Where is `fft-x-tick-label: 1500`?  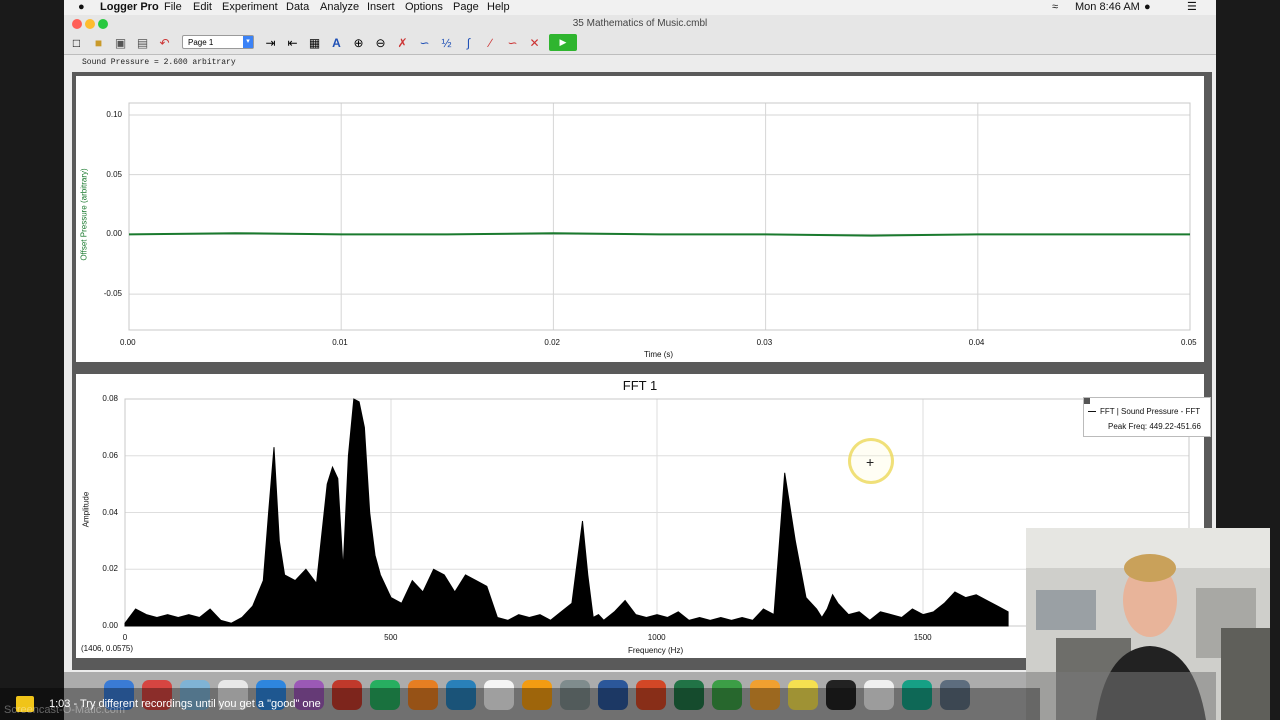 fft-x-tick-label: 1500 is located at coordinates (922, 637).